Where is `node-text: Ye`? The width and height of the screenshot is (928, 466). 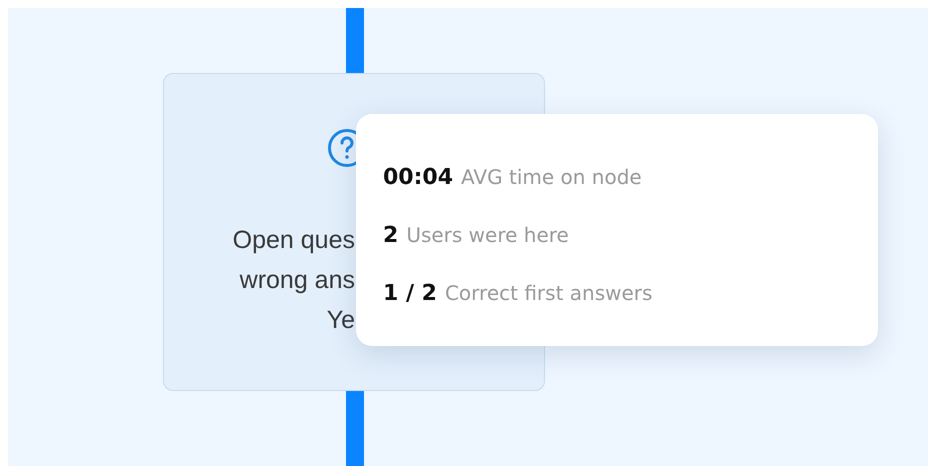 node-text: Ye is located at coordinates (340, 320).